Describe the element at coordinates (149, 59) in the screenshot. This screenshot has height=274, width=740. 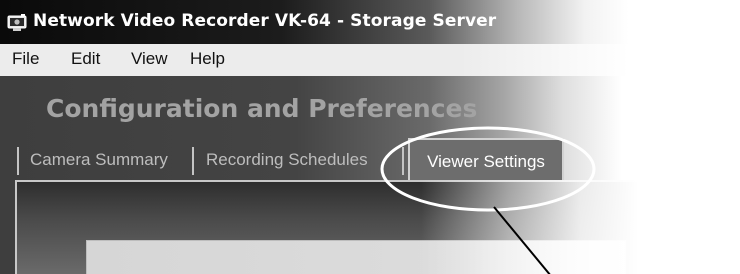
I see `menu-view: View` at that location.